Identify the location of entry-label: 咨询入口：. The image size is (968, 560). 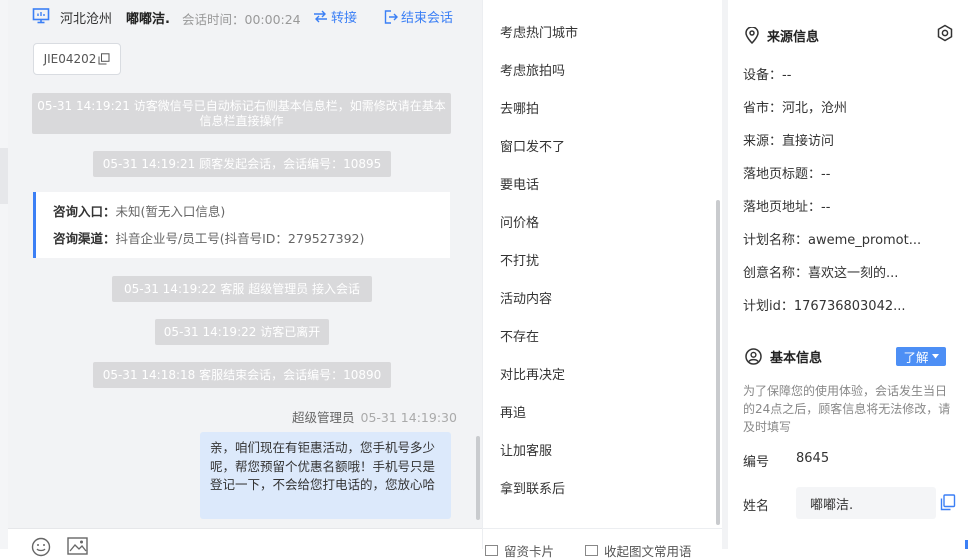
(84, 211).